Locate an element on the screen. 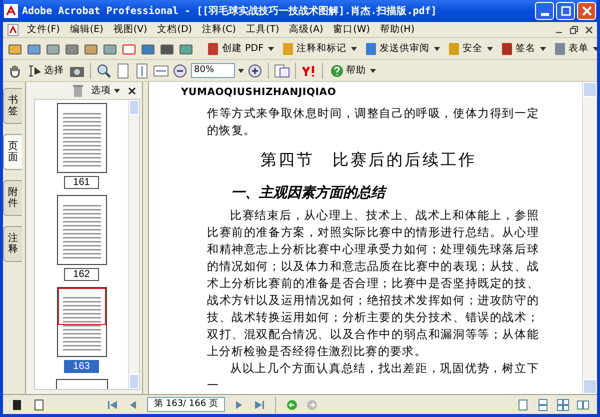  sidebar-tab: 注释 is located at coordinates (12, 244).